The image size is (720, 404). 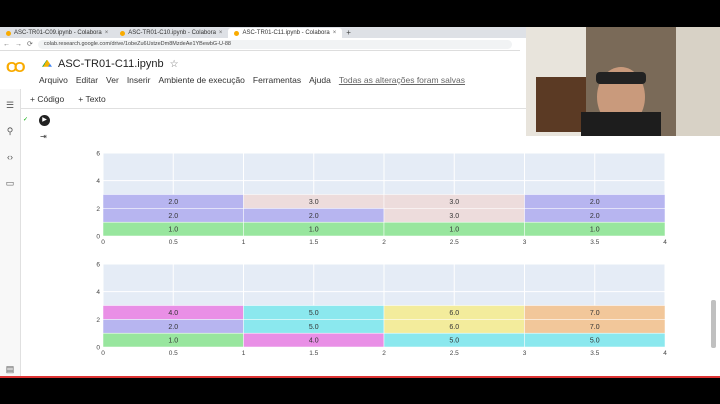 I want to click on menu-ajuda: Ajuda, so click(x=320, y=80).